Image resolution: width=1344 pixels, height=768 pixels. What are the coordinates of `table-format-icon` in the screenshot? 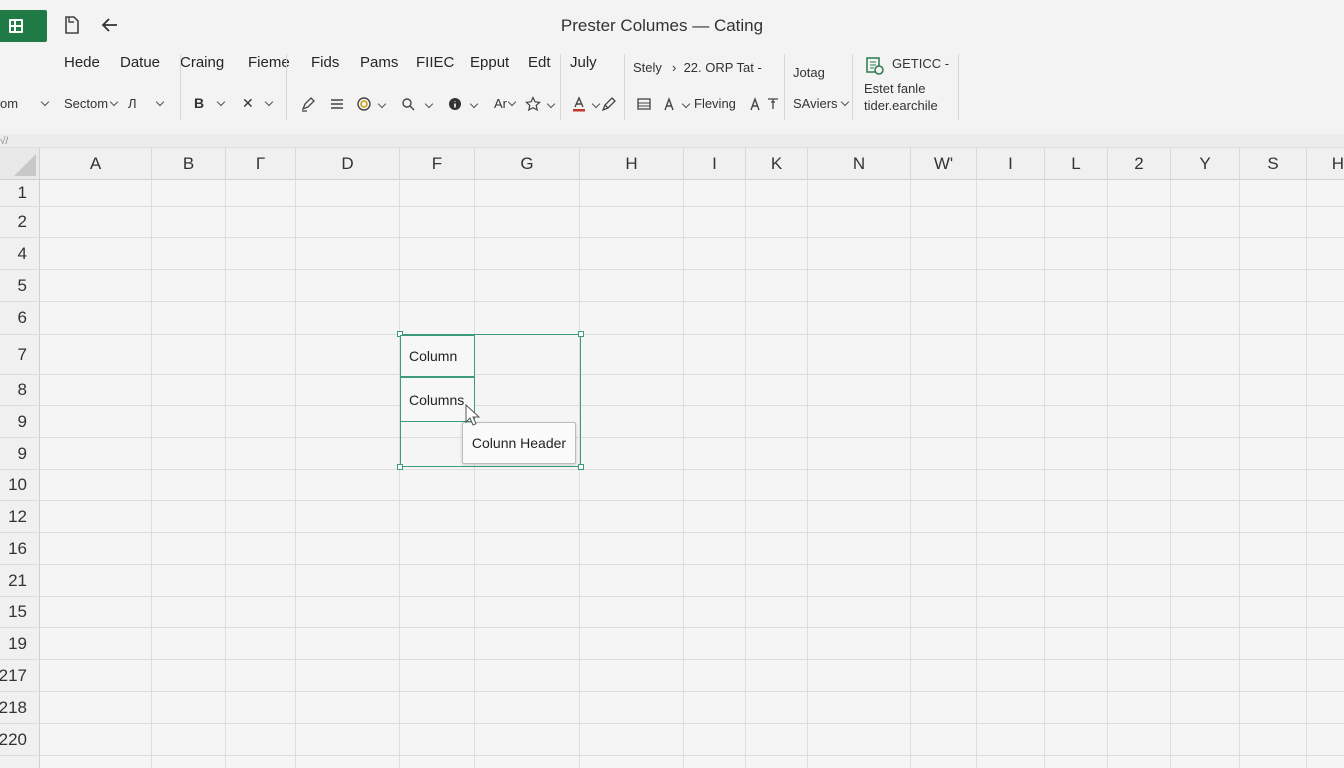 It's located at (644, 104).